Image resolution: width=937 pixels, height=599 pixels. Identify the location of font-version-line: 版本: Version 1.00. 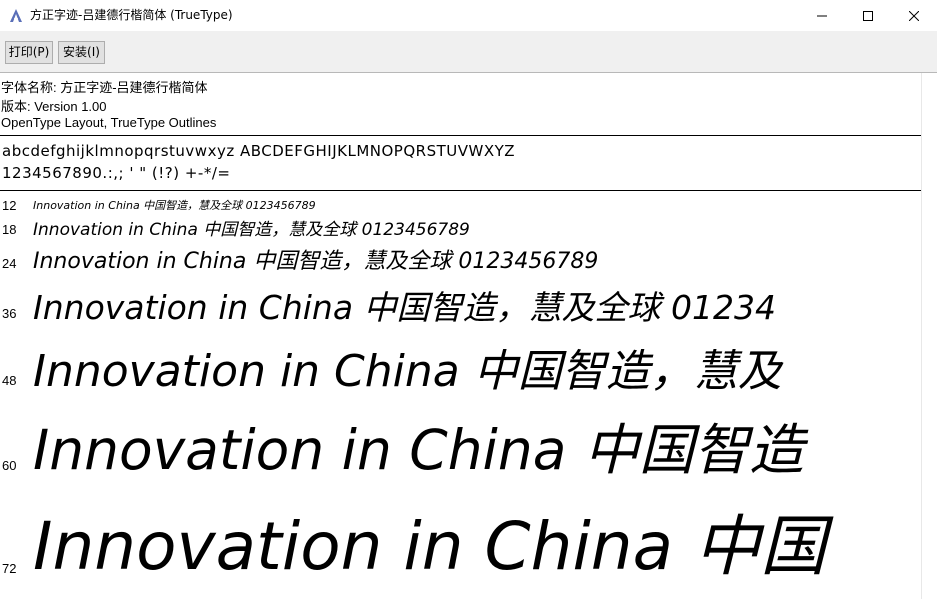
(54, 106).